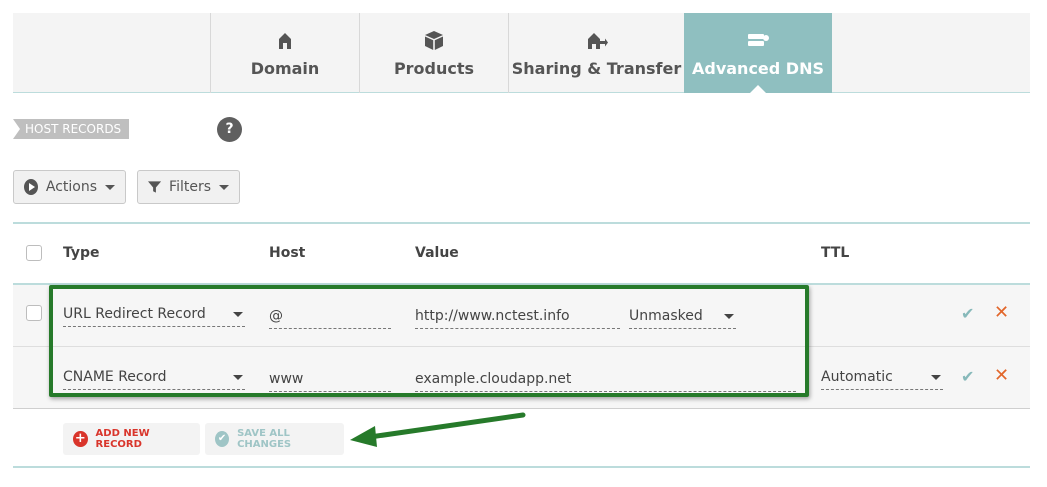  What do you see at coordinates (434, 40) in the screenshot?
I see `box-icon` at bounding box center [434, 40].